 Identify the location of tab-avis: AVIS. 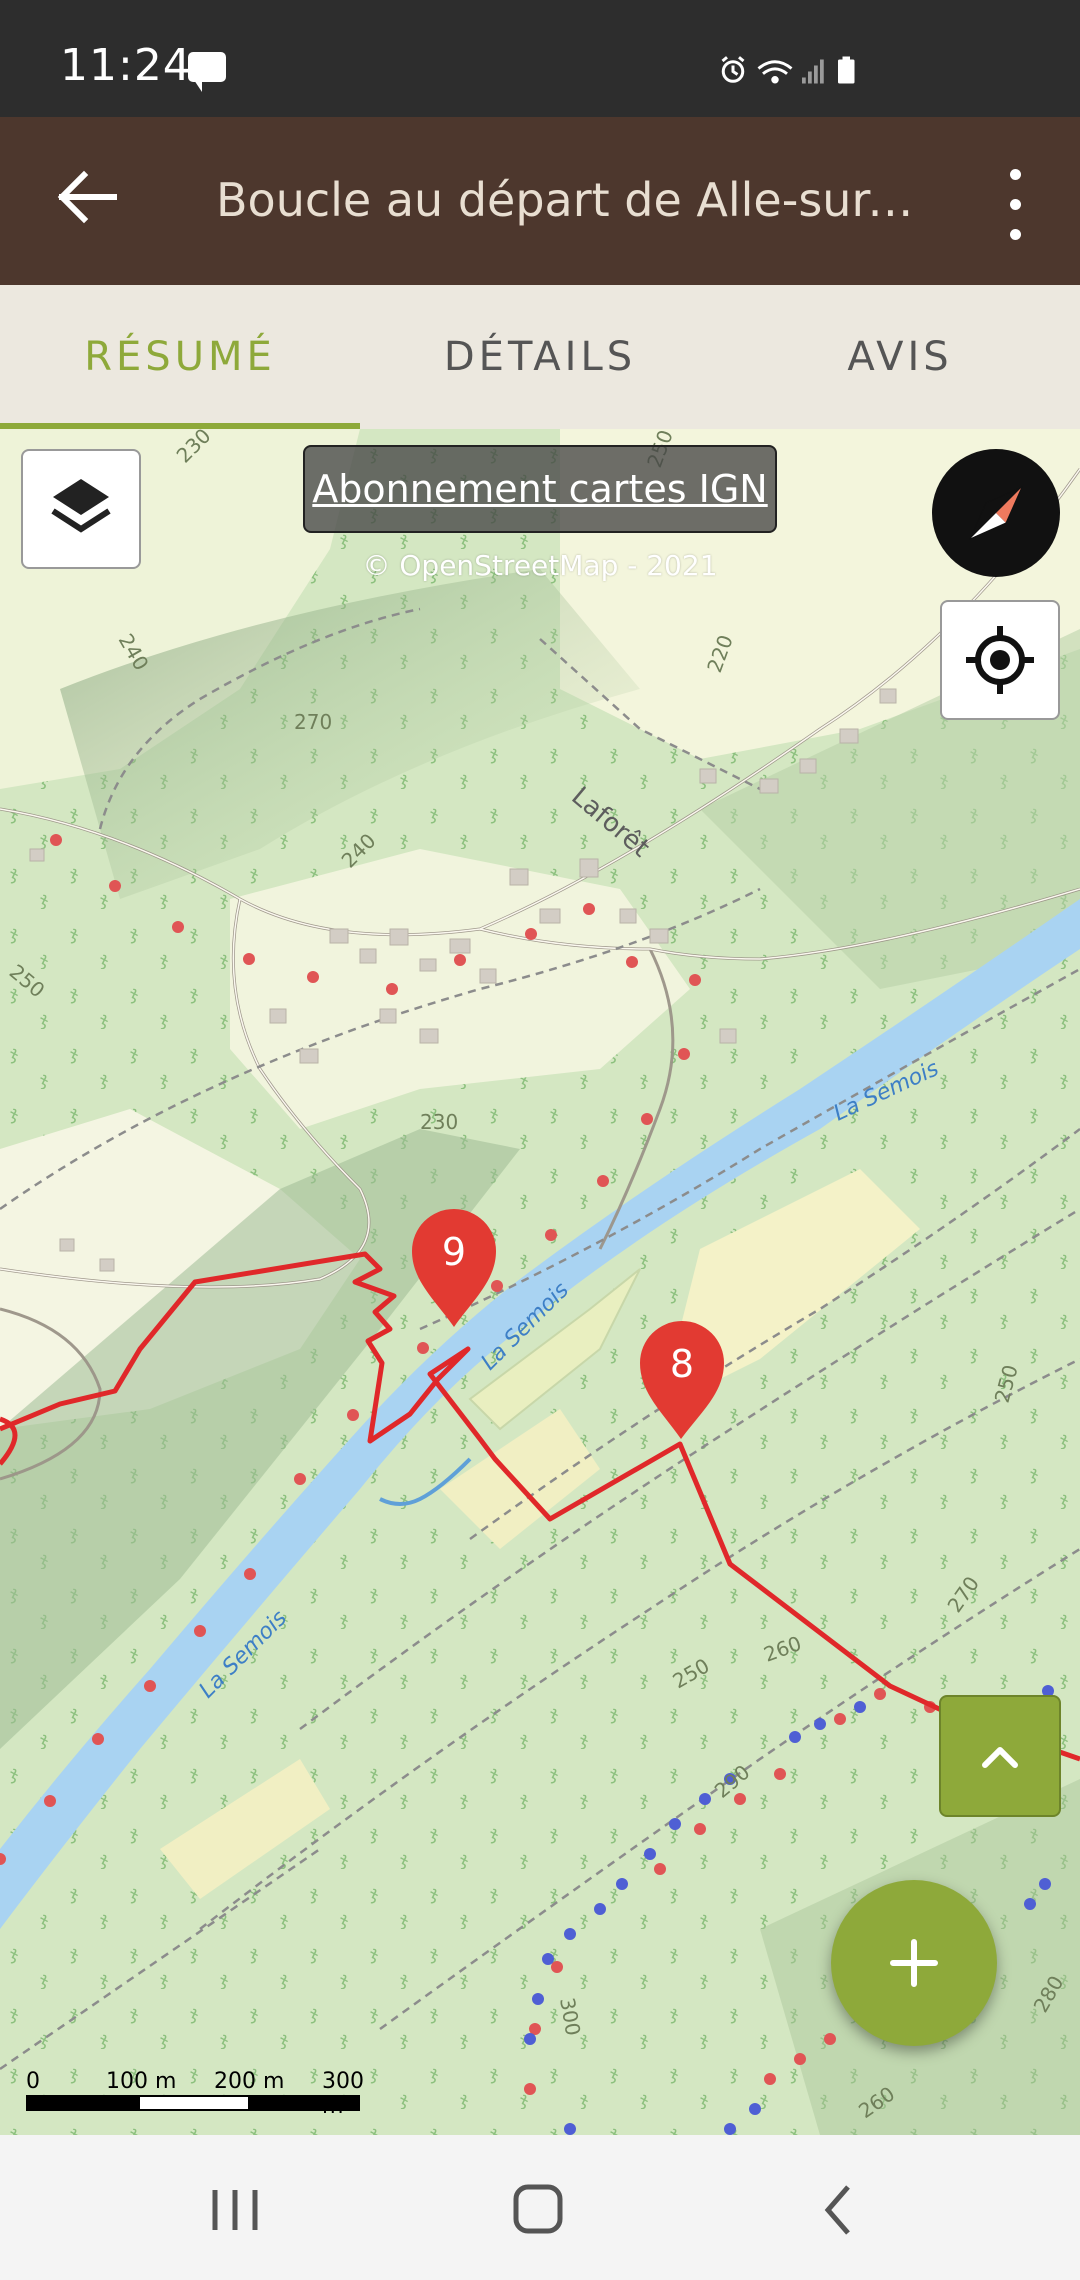
(900, 357).